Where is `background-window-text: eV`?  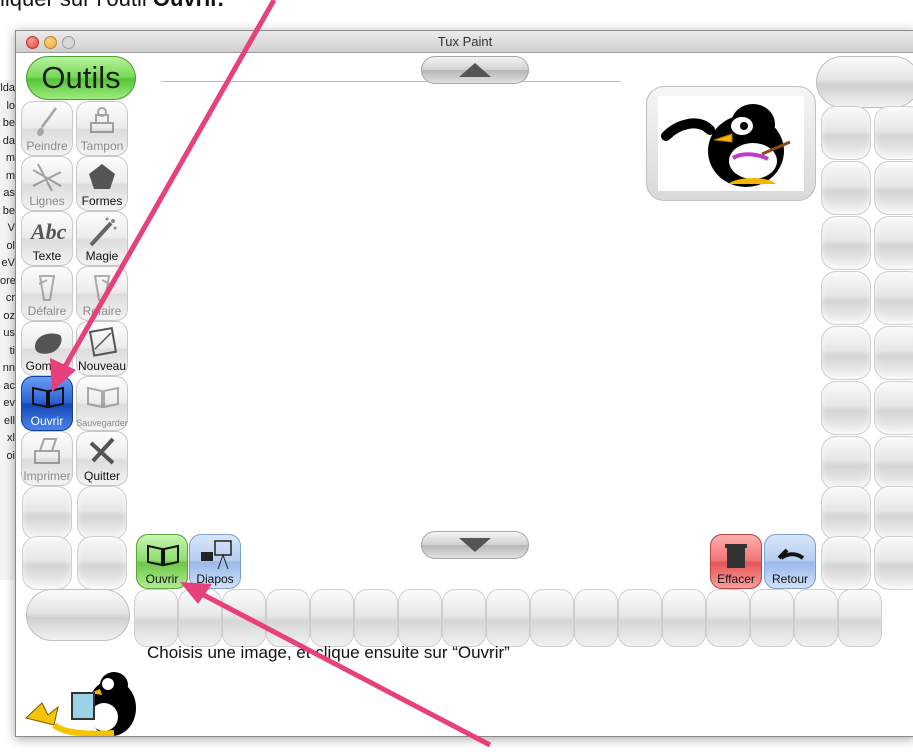 background-window-text: eV is located at coordinates (8, 263).